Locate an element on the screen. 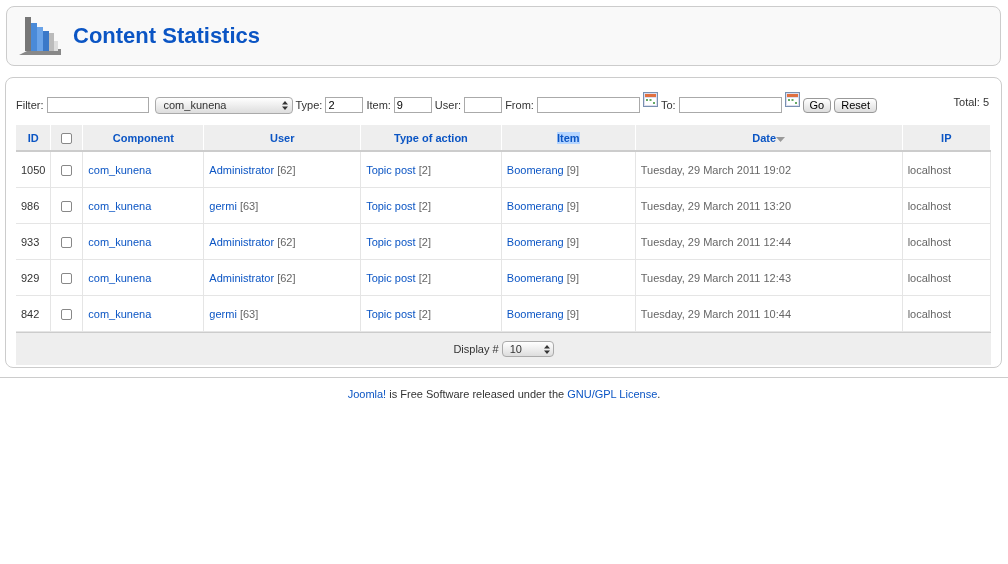  type-label: Type: is located at coordinates (309, 105).